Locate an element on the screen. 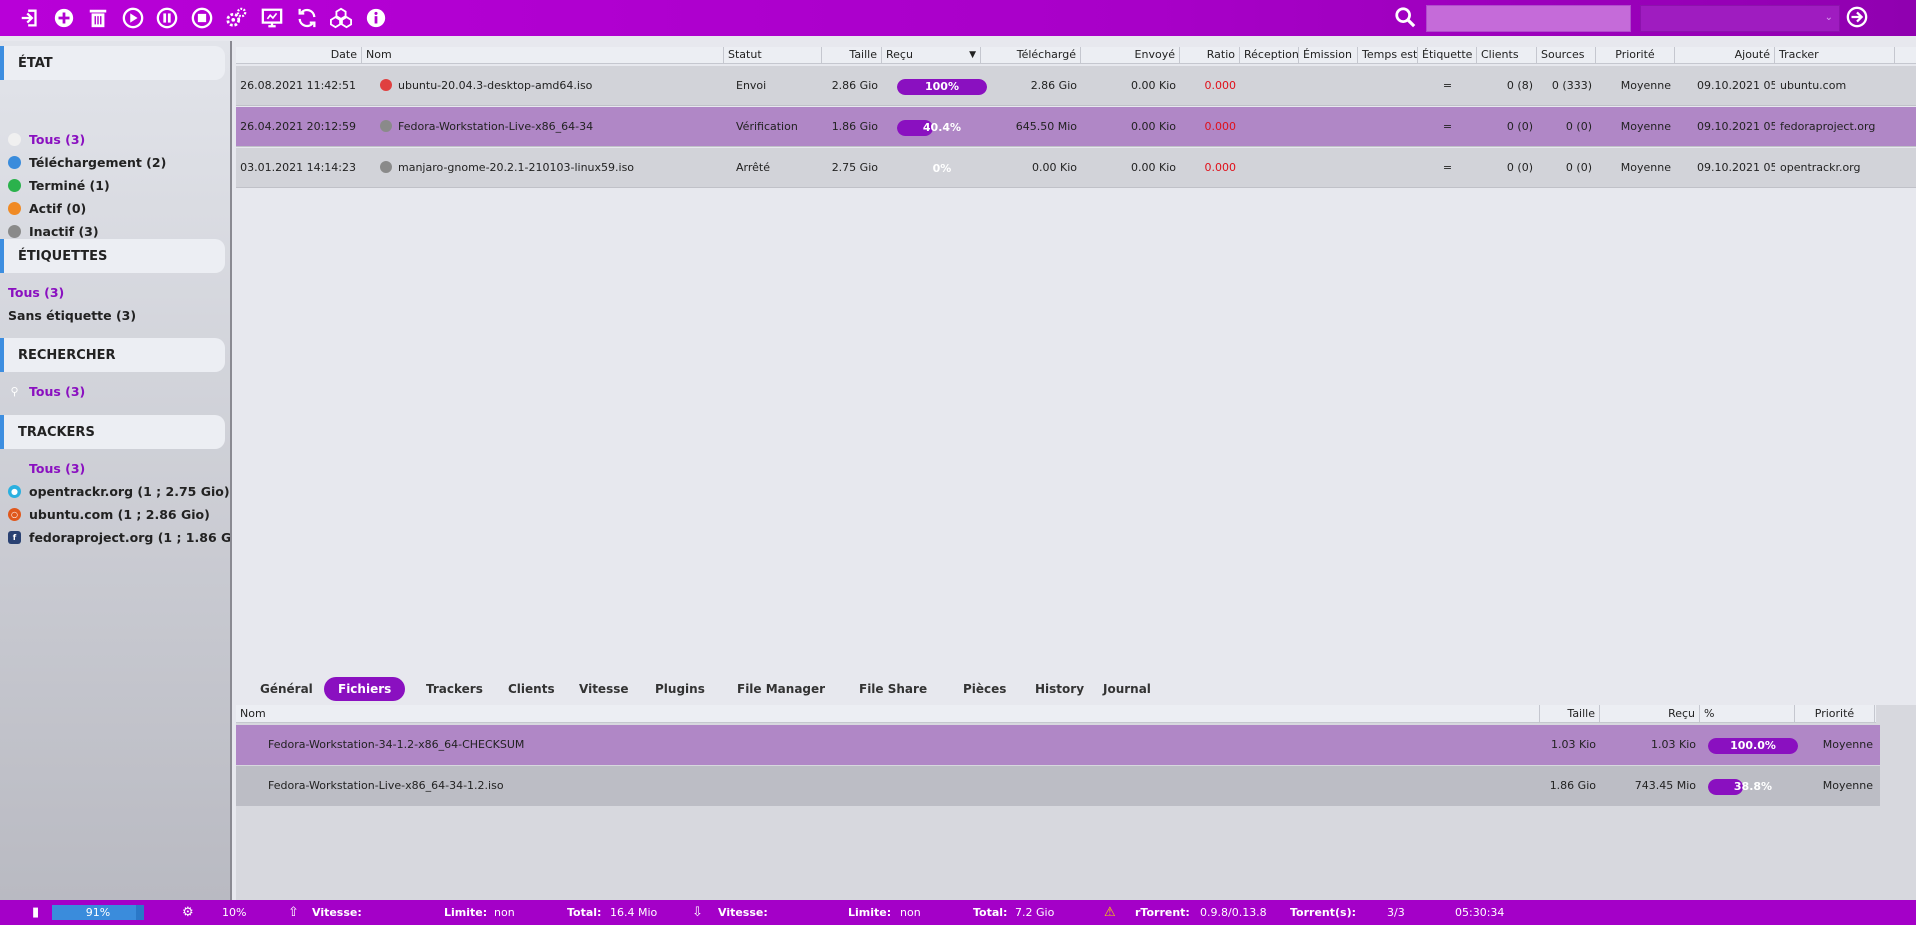 The width and height of the screenshot is (1916, 925). play-icon is located at coordinates (133, 18).